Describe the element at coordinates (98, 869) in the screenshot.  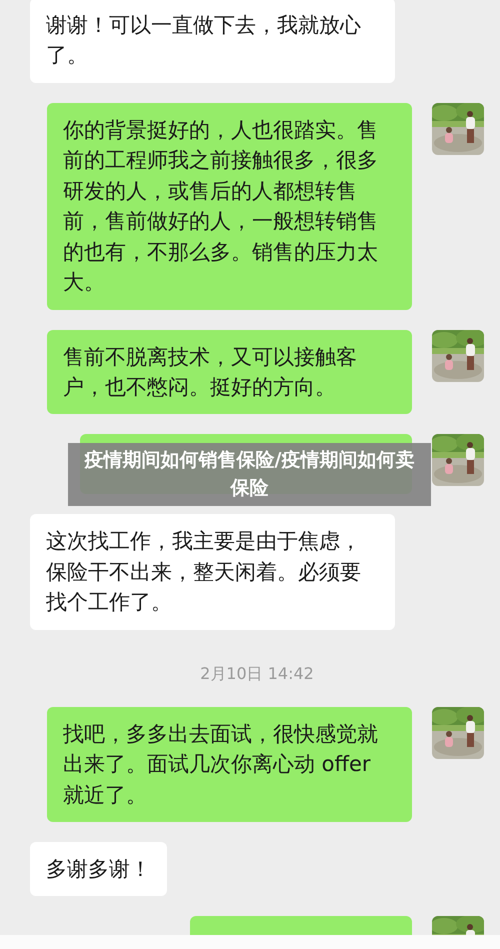
I see `message-text: 多谢多谢！` at that location.